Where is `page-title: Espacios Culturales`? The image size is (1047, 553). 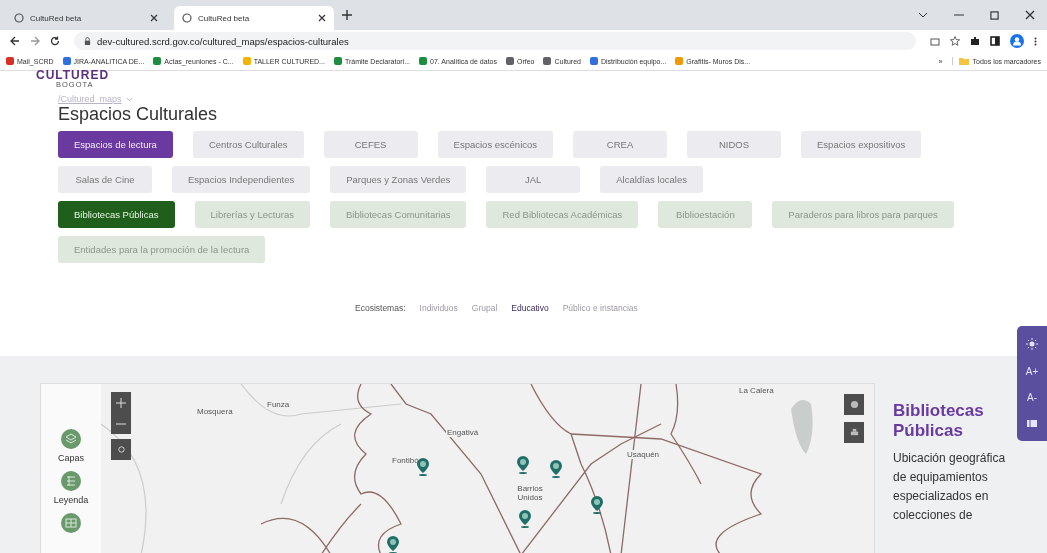 page-title: Espacios Culturales is located at coordinates (138, 114).